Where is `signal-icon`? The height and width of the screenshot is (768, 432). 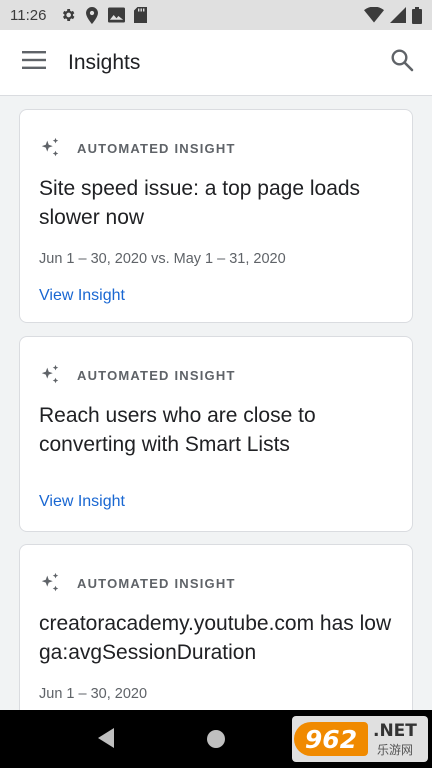
signal-icon is located at coordinates (398, 15).